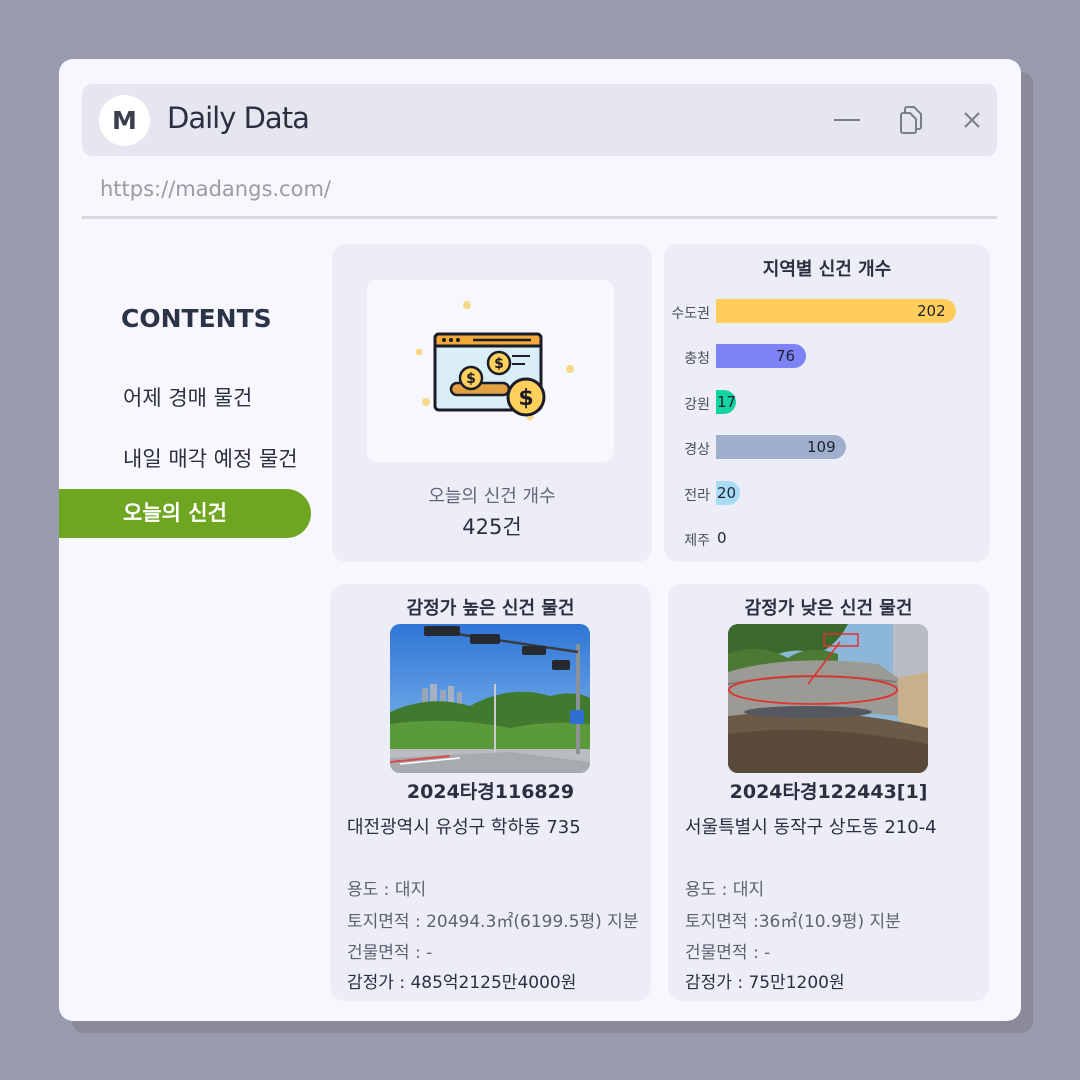 Image resolution: width=1080 pixels, height=1080 pixels. I want to click on url-text: https://madangs.com/, so click(215, 189).